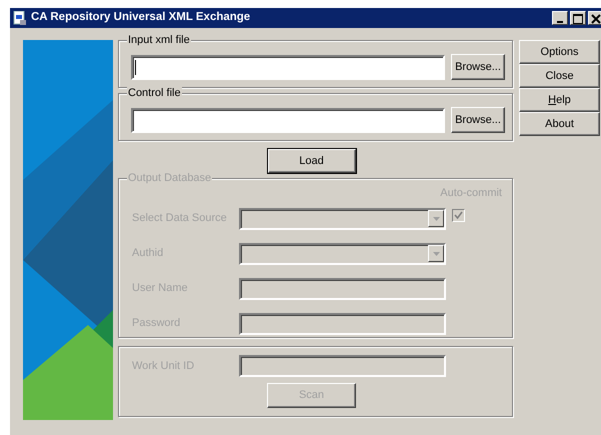  What do you see at coordinates (559, 124) in the screenshot?
I see `side-button: About` at bounding box center [559, 124].